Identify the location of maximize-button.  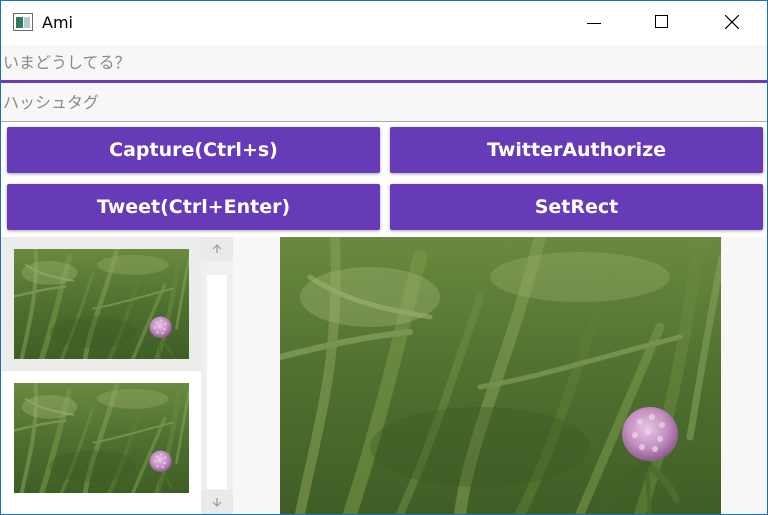
(662, 23).